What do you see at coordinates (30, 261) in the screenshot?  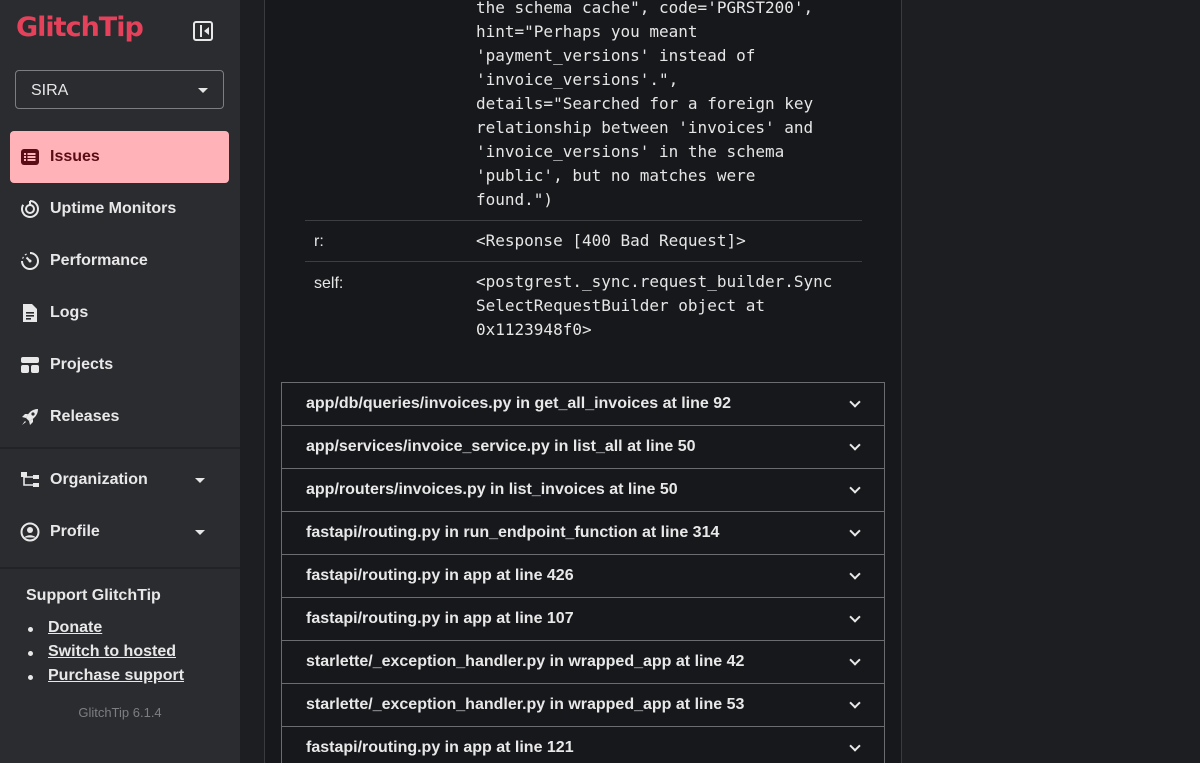 I see `gauge-icon` at bounding box center [30, 261].